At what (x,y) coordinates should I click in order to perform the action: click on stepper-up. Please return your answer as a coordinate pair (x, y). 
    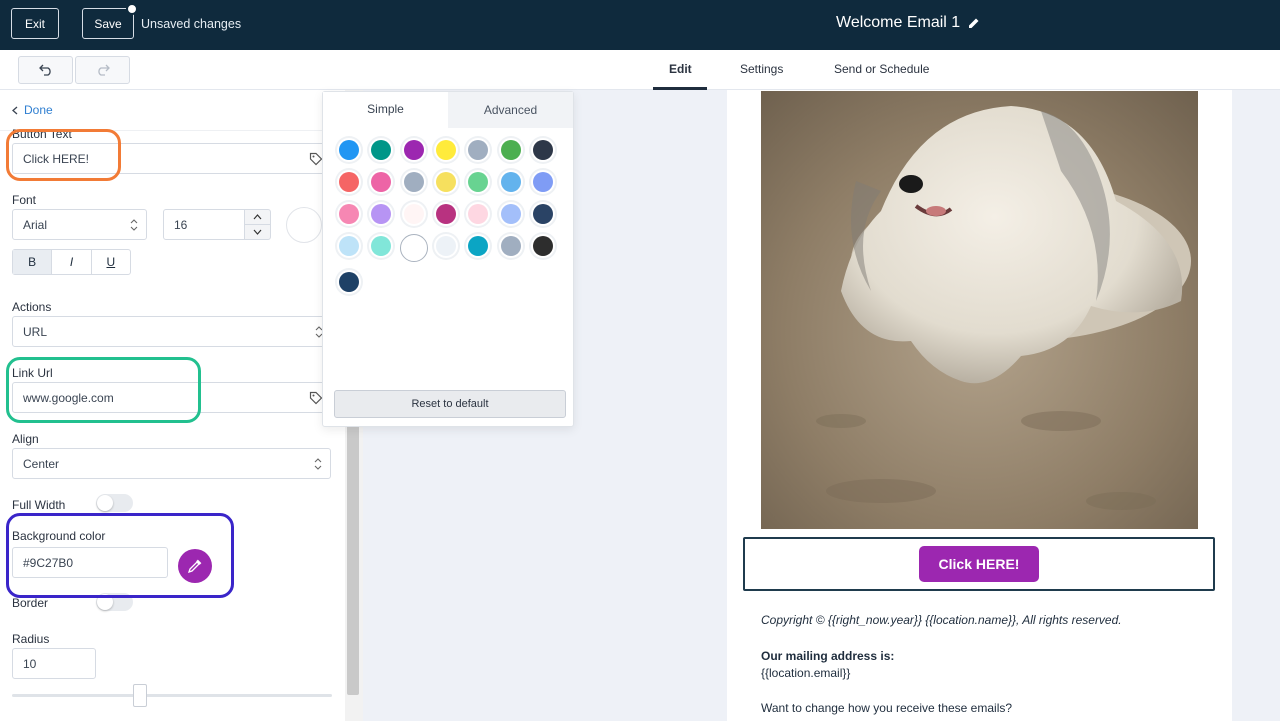
    Looking at the image, I should click on (257, 217).